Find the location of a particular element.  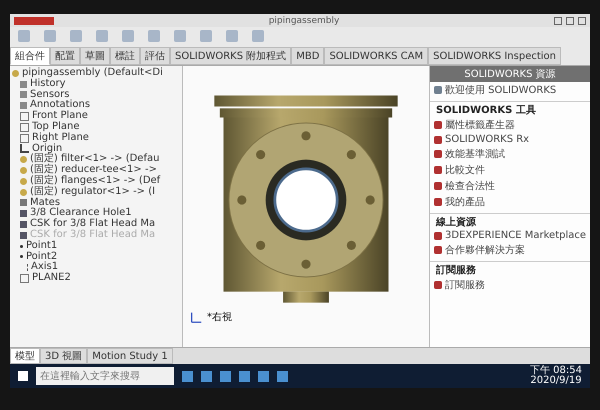

command-tab: MBD is located at coordinates (307, 56).